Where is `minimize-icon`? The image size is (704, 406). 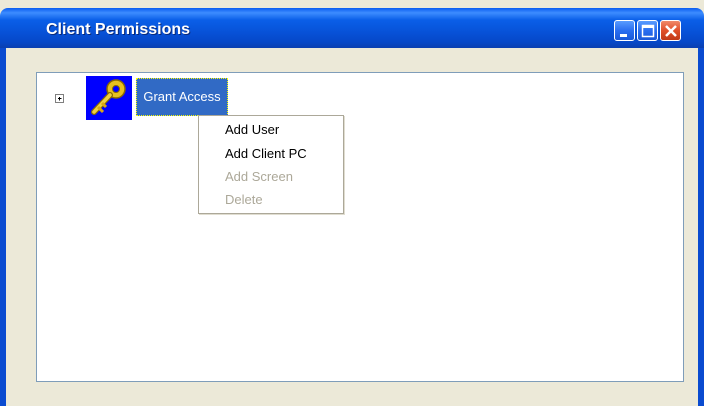
minimize-icon is located at coordinates (623, 35).